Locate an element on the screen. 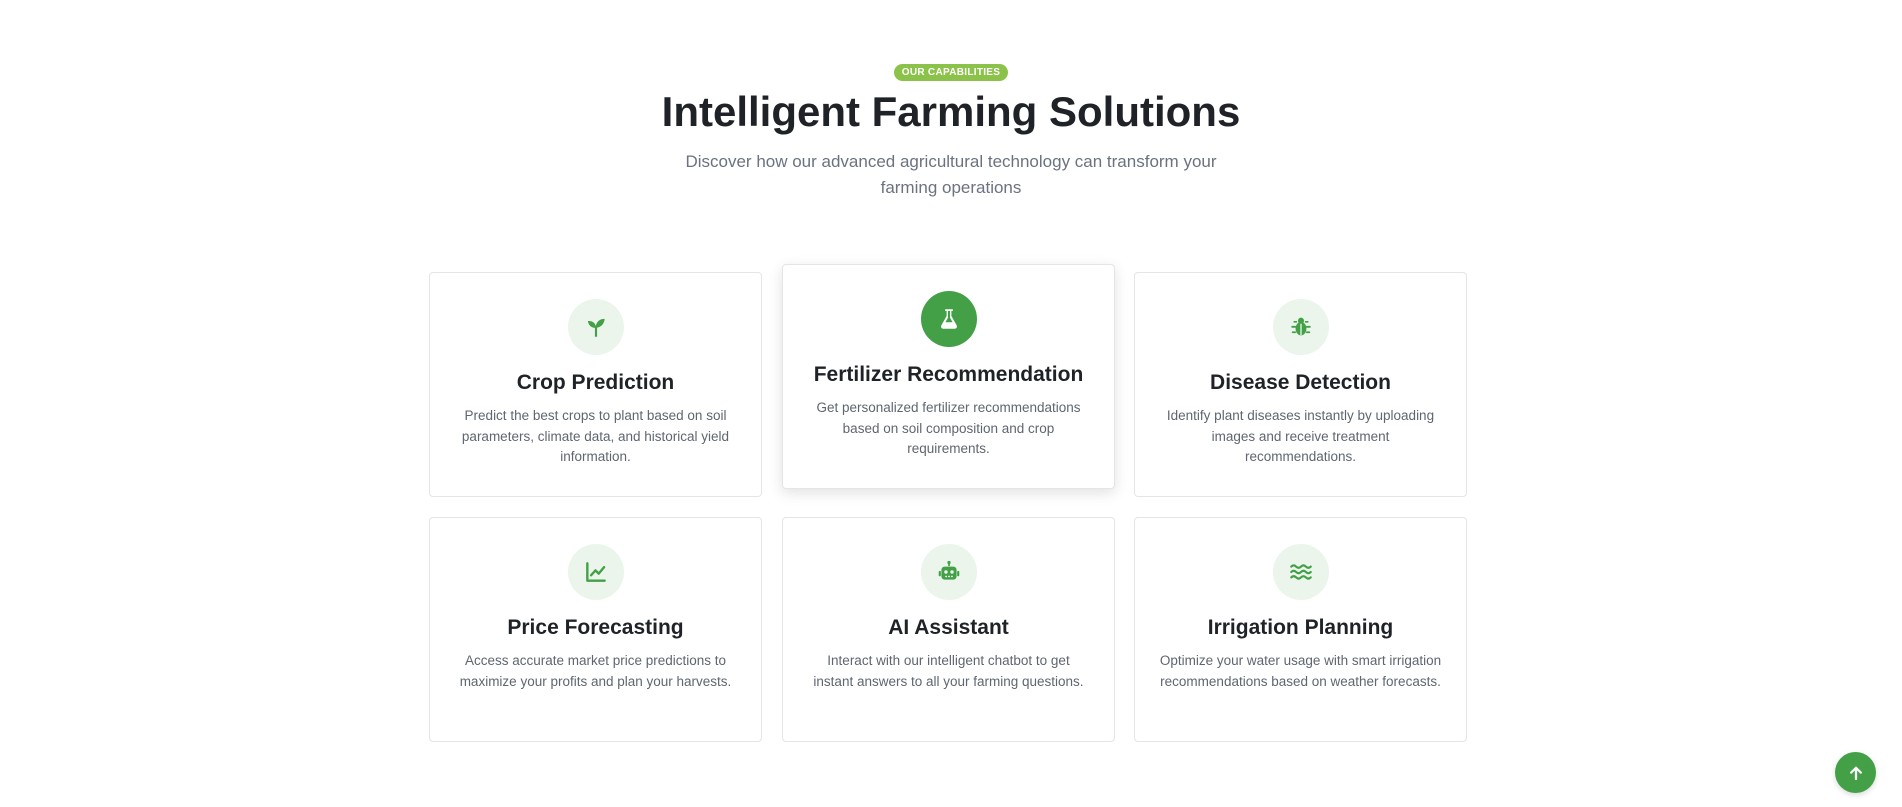  flask-icon is located at coordinates (948, 319).